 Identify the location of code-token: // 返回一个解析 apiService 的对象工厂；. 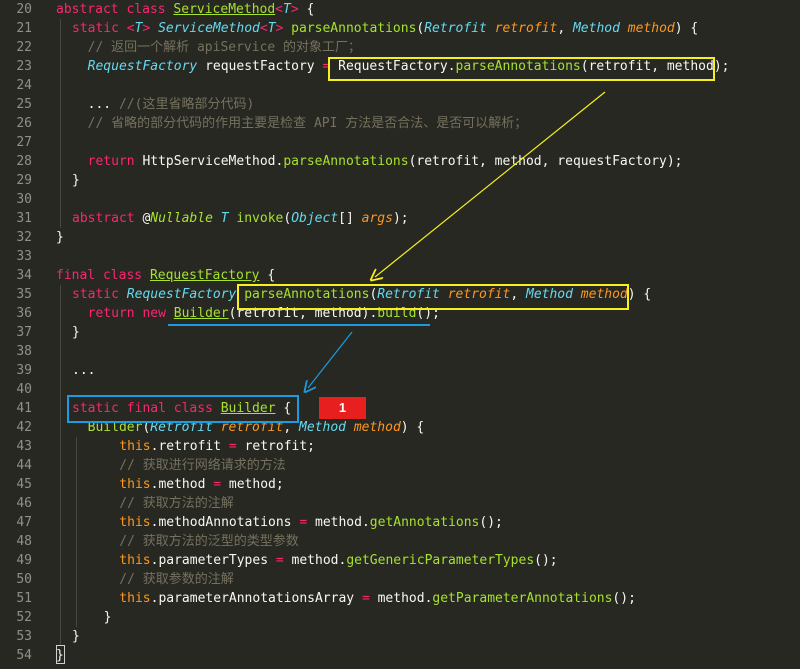
(217, 47).